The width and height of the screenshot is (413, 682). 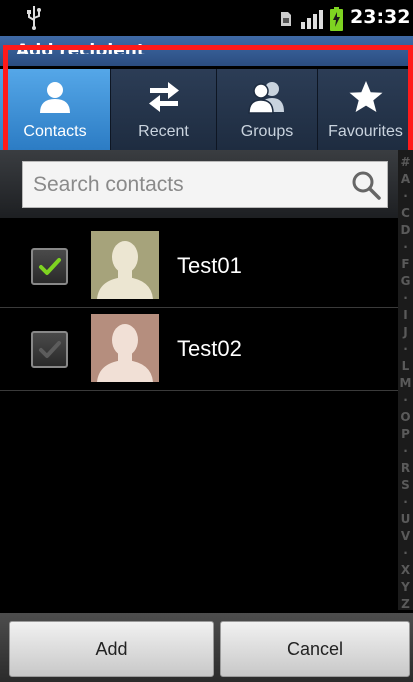 I want to click on index-letter: C, so click(x=405, y=213).